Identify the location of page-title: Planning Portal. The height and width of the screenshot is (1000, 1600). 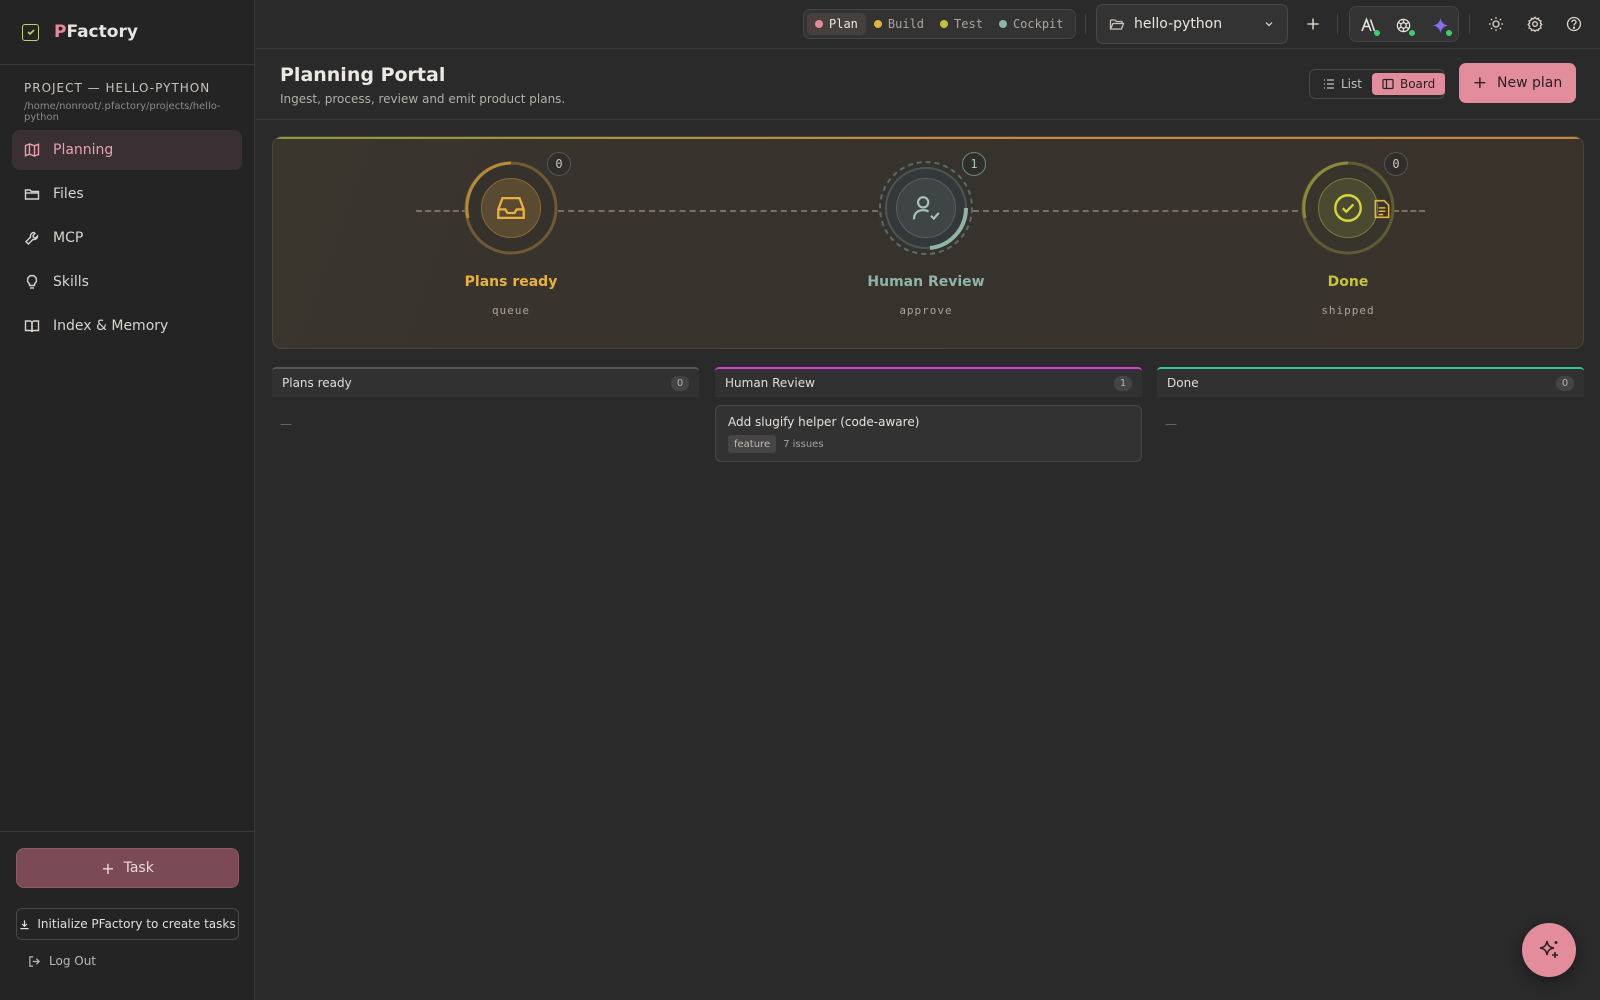
(363, 75).